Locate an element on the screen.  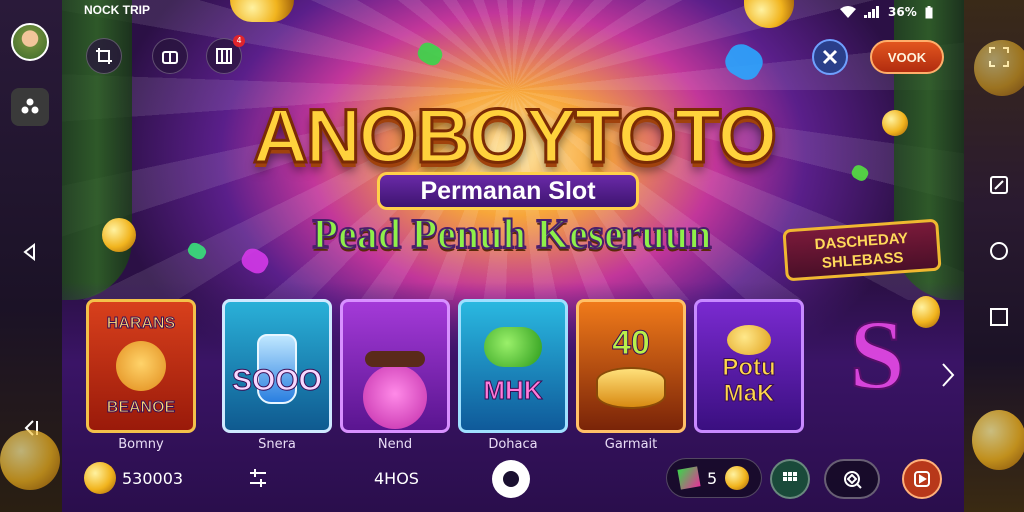
coin-icon is located at coordinates (737, 478).